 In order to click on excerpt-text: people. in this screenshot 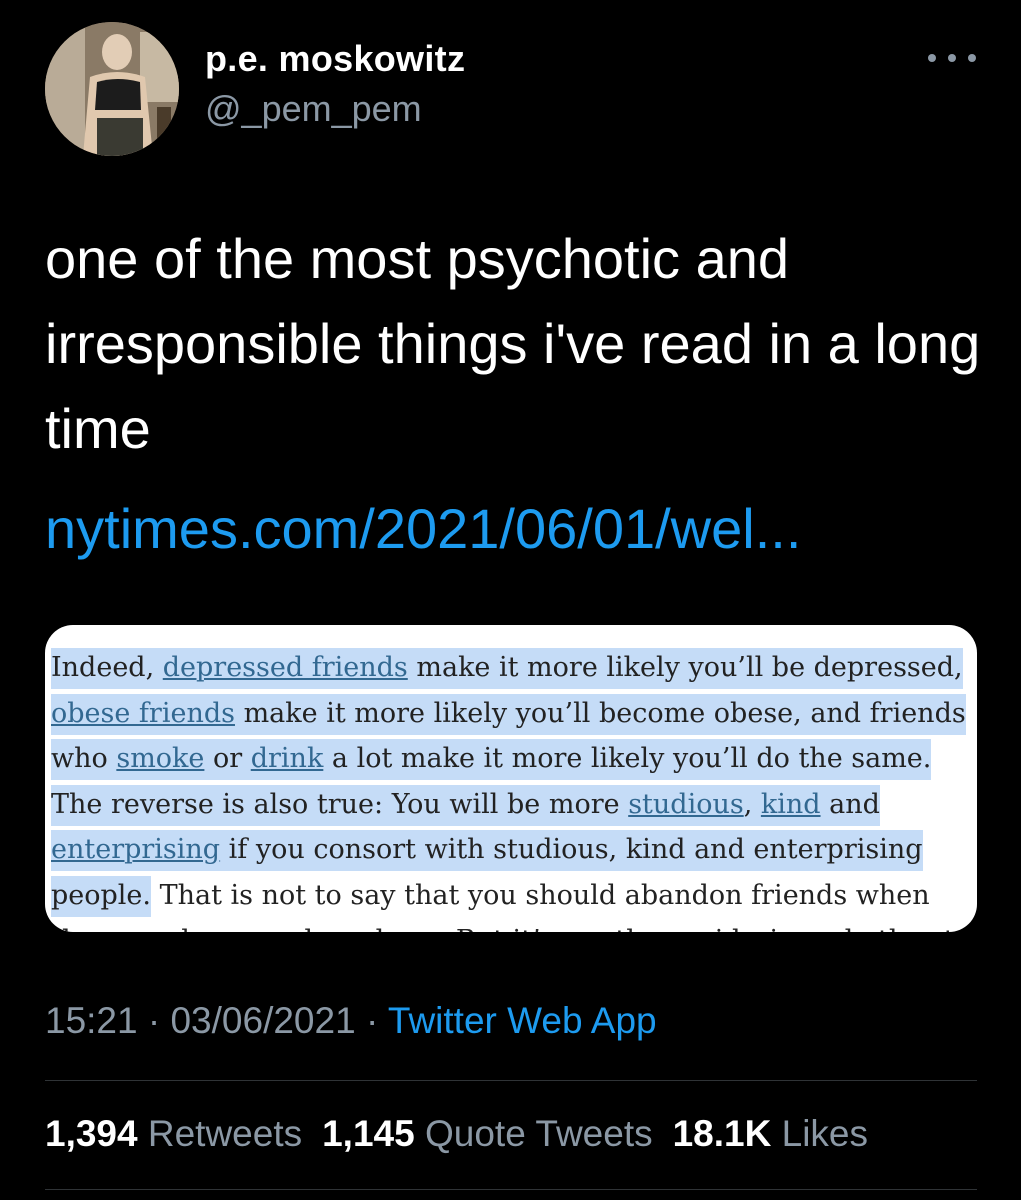, I will do `click(101, 896)`.